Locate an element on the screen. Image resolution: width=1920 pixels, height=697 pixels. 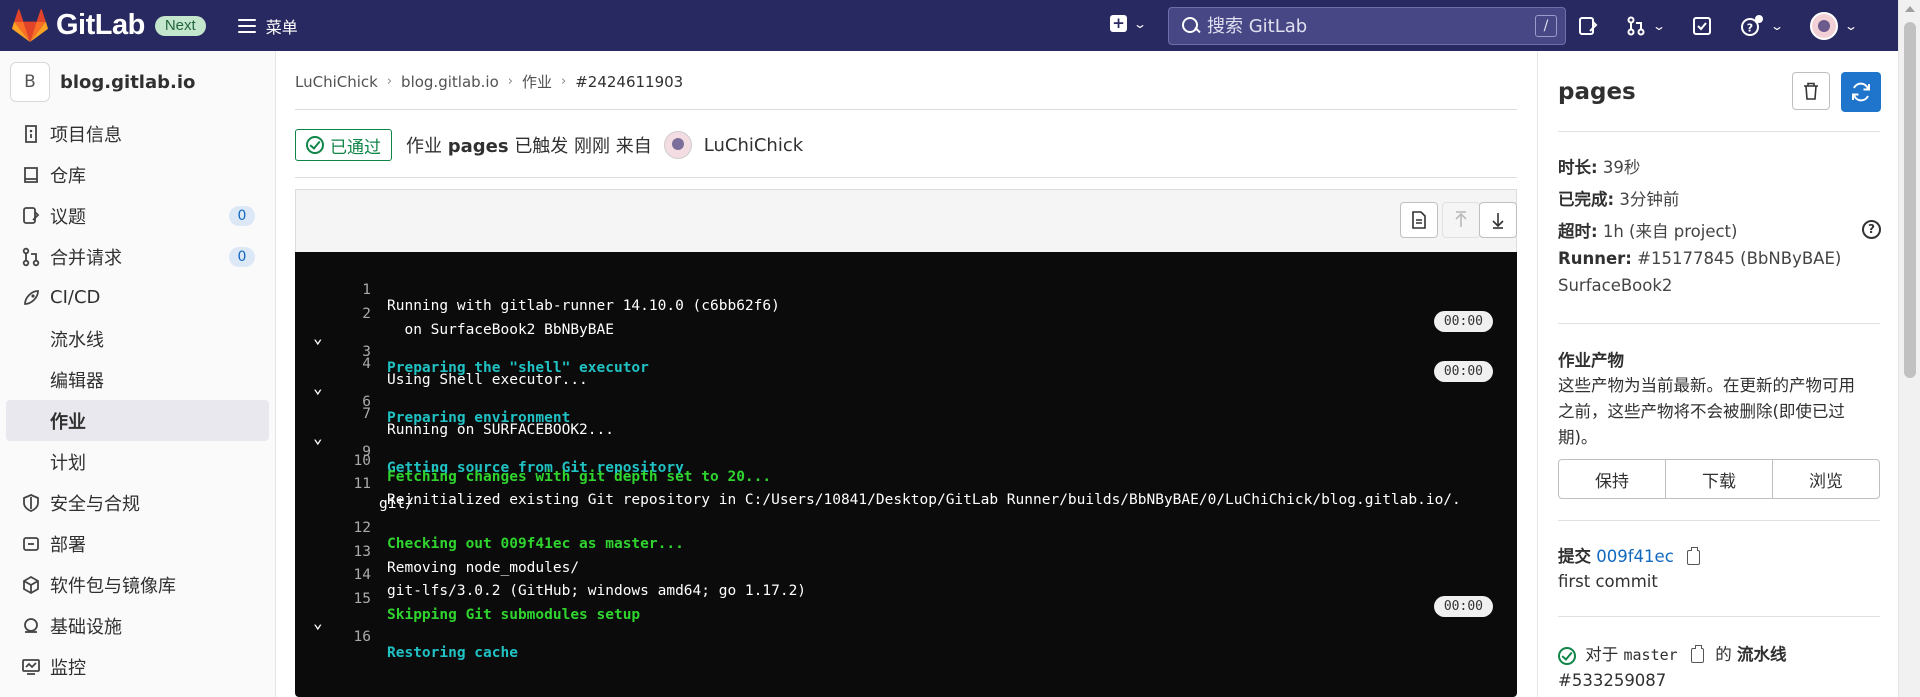
commit-message: first commit is located at coordinates (1608, 581).